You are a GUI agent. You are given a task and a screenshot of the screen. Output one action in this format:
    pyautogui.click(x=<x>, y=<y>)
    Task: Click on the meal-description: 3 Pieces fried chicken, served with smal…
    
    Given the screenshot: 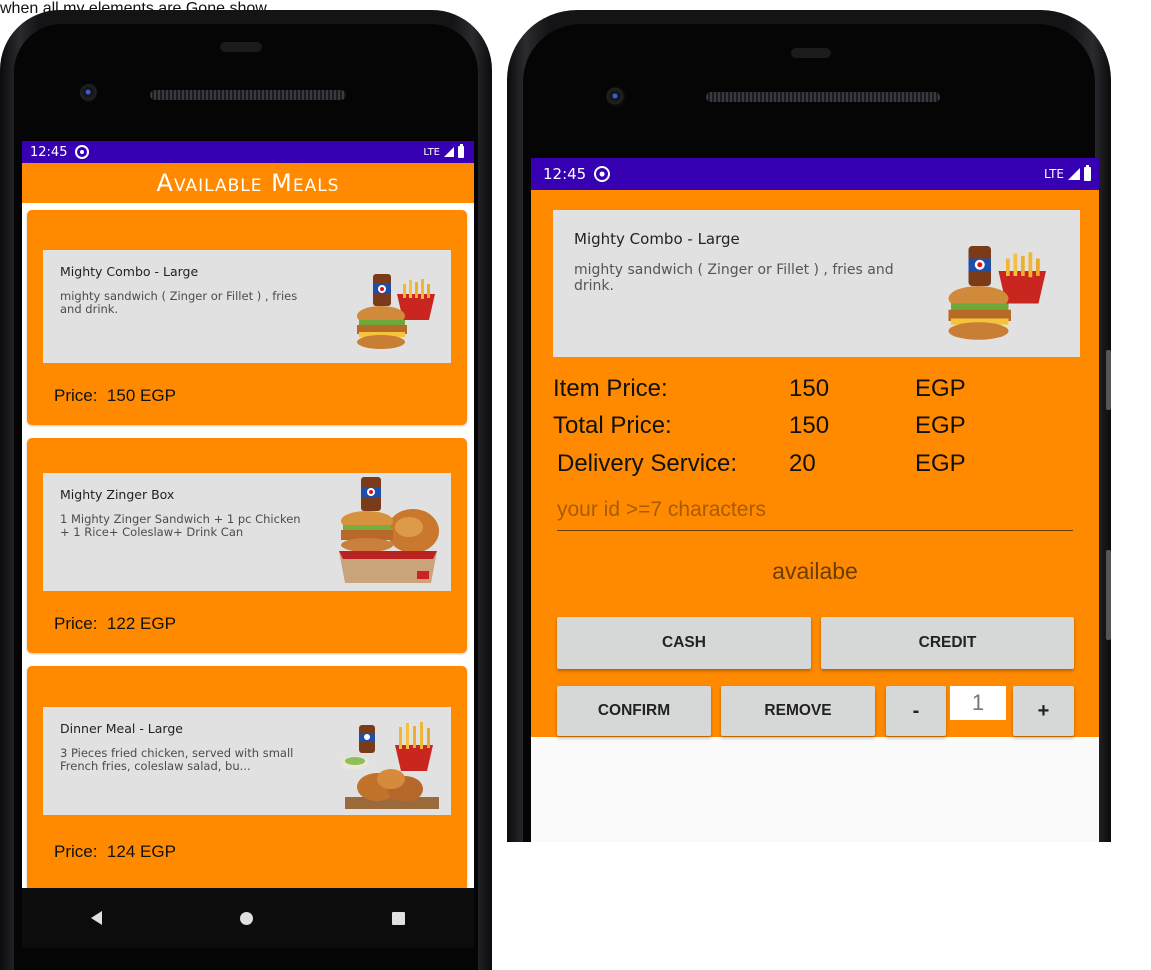 What is the action you would take?
    pyautogui.click(x=177, y=759)
    